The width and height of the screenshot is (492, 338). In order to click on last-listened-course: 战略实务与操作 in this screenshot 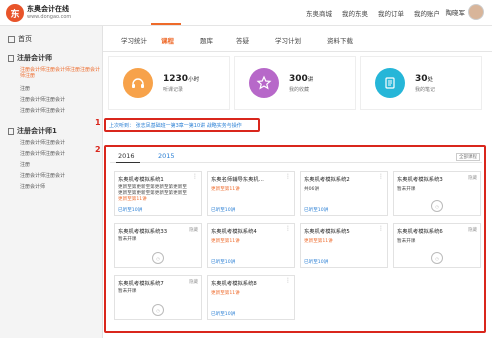, I will do `click(224, 126)`.